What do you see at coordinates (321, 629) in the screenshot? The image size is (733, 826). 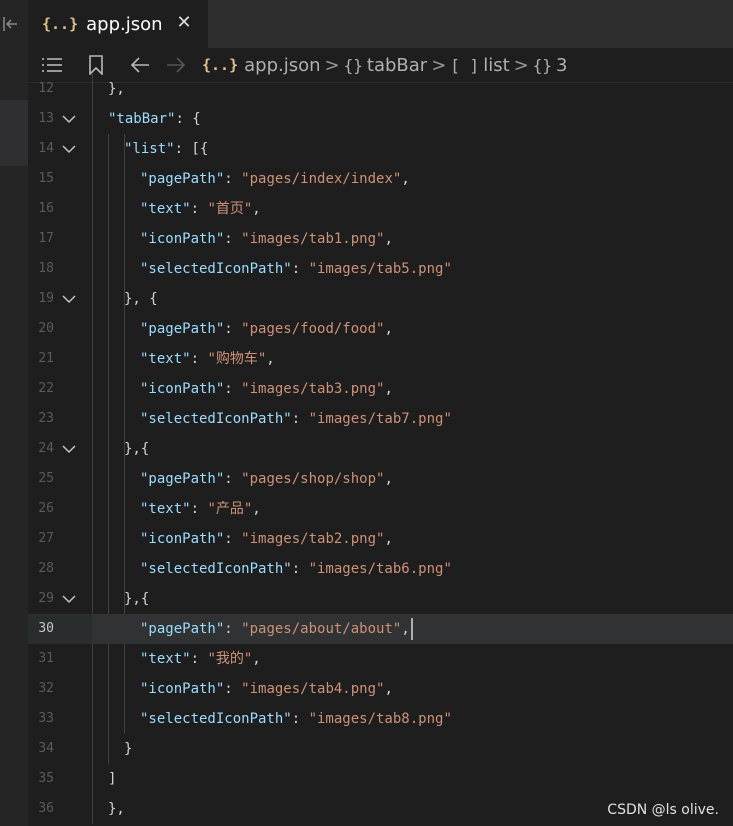 I see `json-string: "pages/about/about"` at bounding box center [321, 629].